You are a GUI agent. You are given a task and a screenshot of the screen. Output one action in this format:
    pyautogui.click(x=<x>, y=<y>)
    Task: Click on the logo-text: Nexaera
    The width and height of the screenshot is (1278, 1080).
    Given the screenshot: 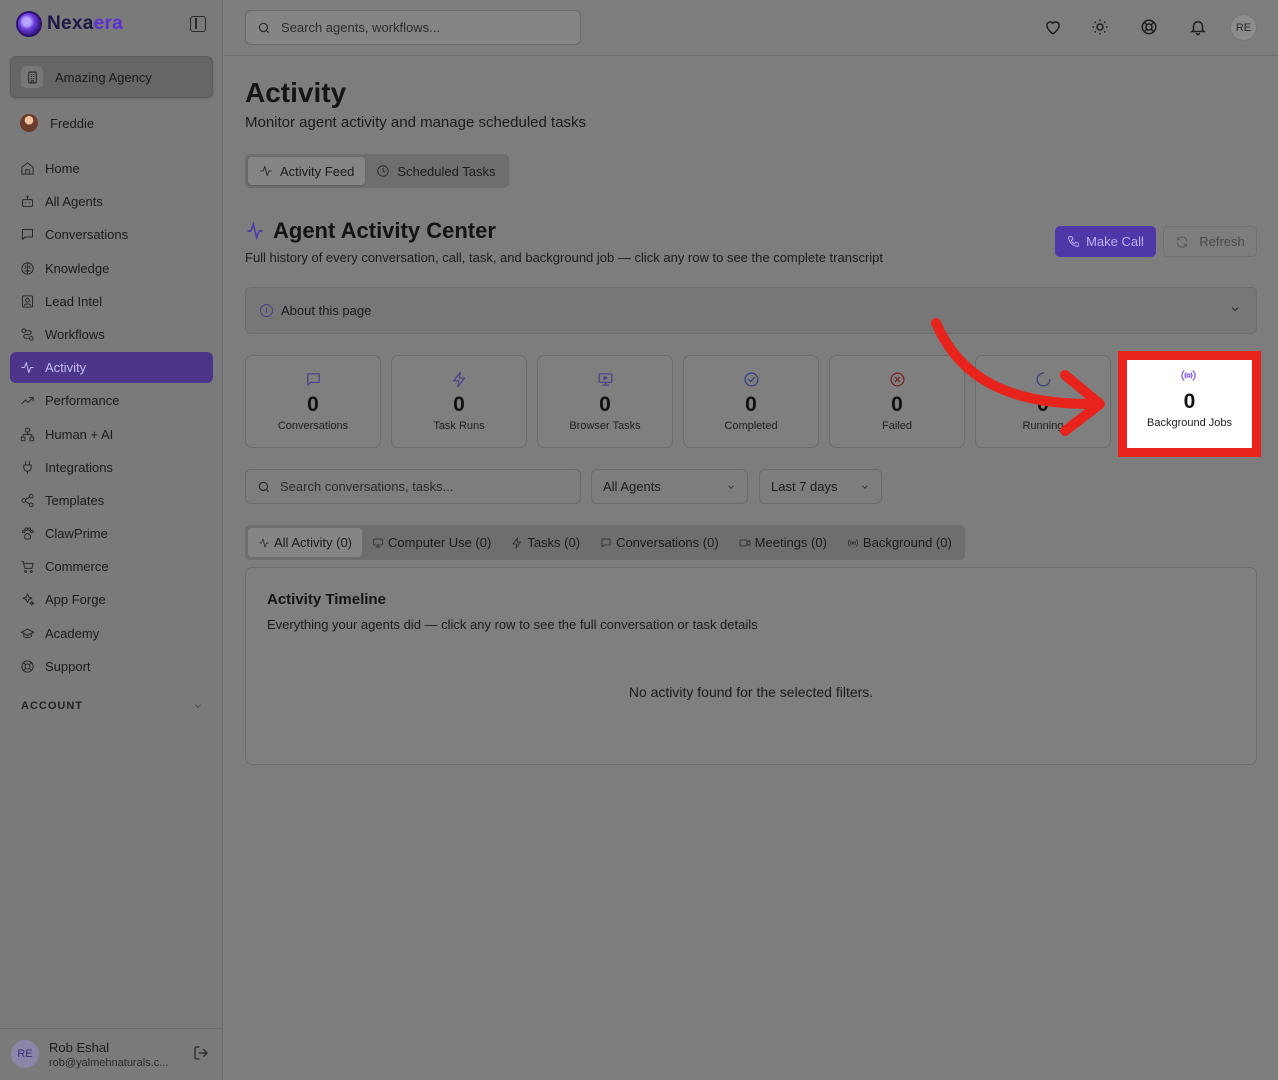 What is the action you would take?
    pyautogui.click(x=85, y=23)
    